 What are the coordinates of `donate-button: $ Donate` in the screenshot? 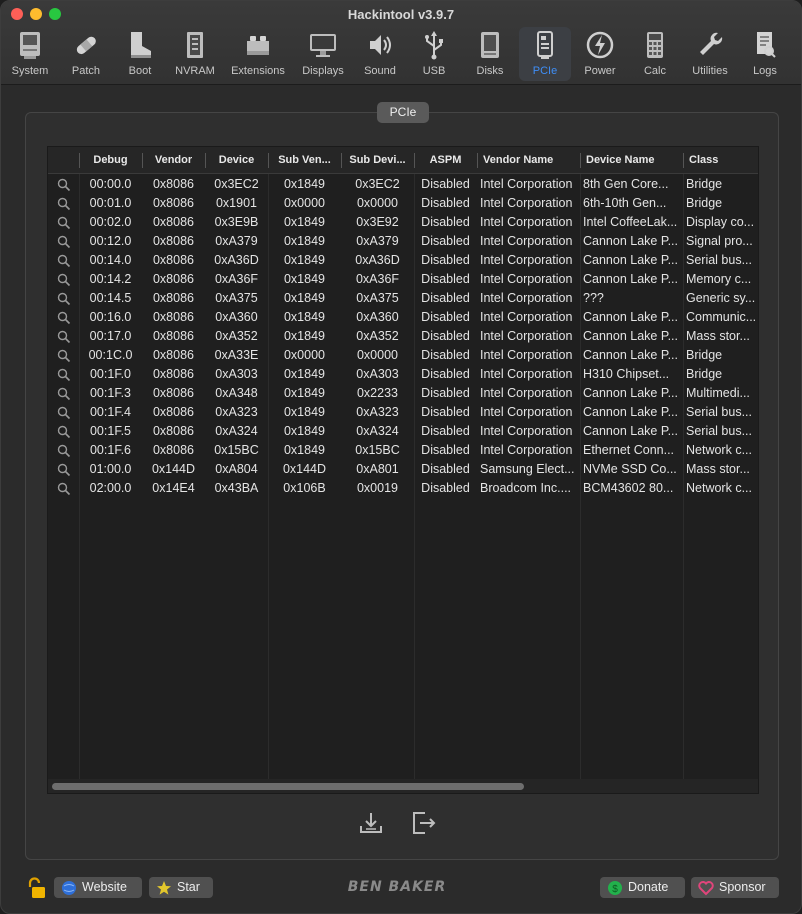 It's located at (642, 887).